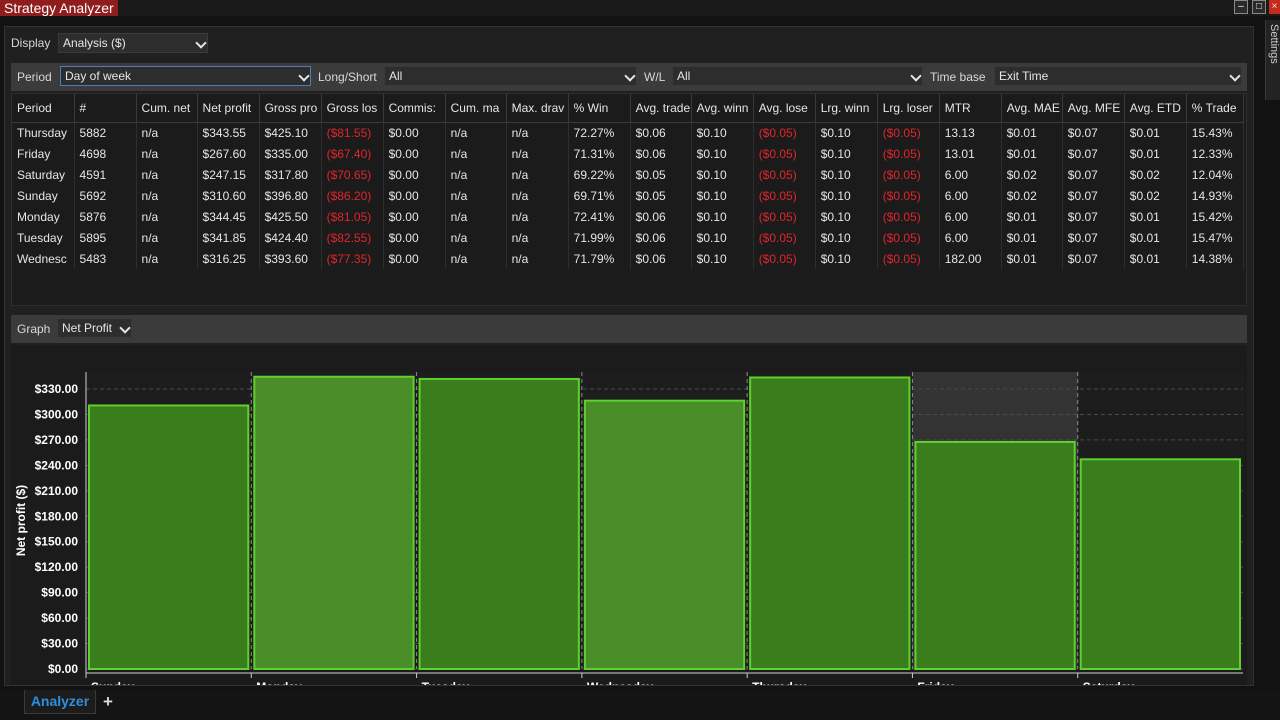  Describe the element at coordinates (352, 195) in the screenshot. I see `table-cell: ($86.20)` at that location.